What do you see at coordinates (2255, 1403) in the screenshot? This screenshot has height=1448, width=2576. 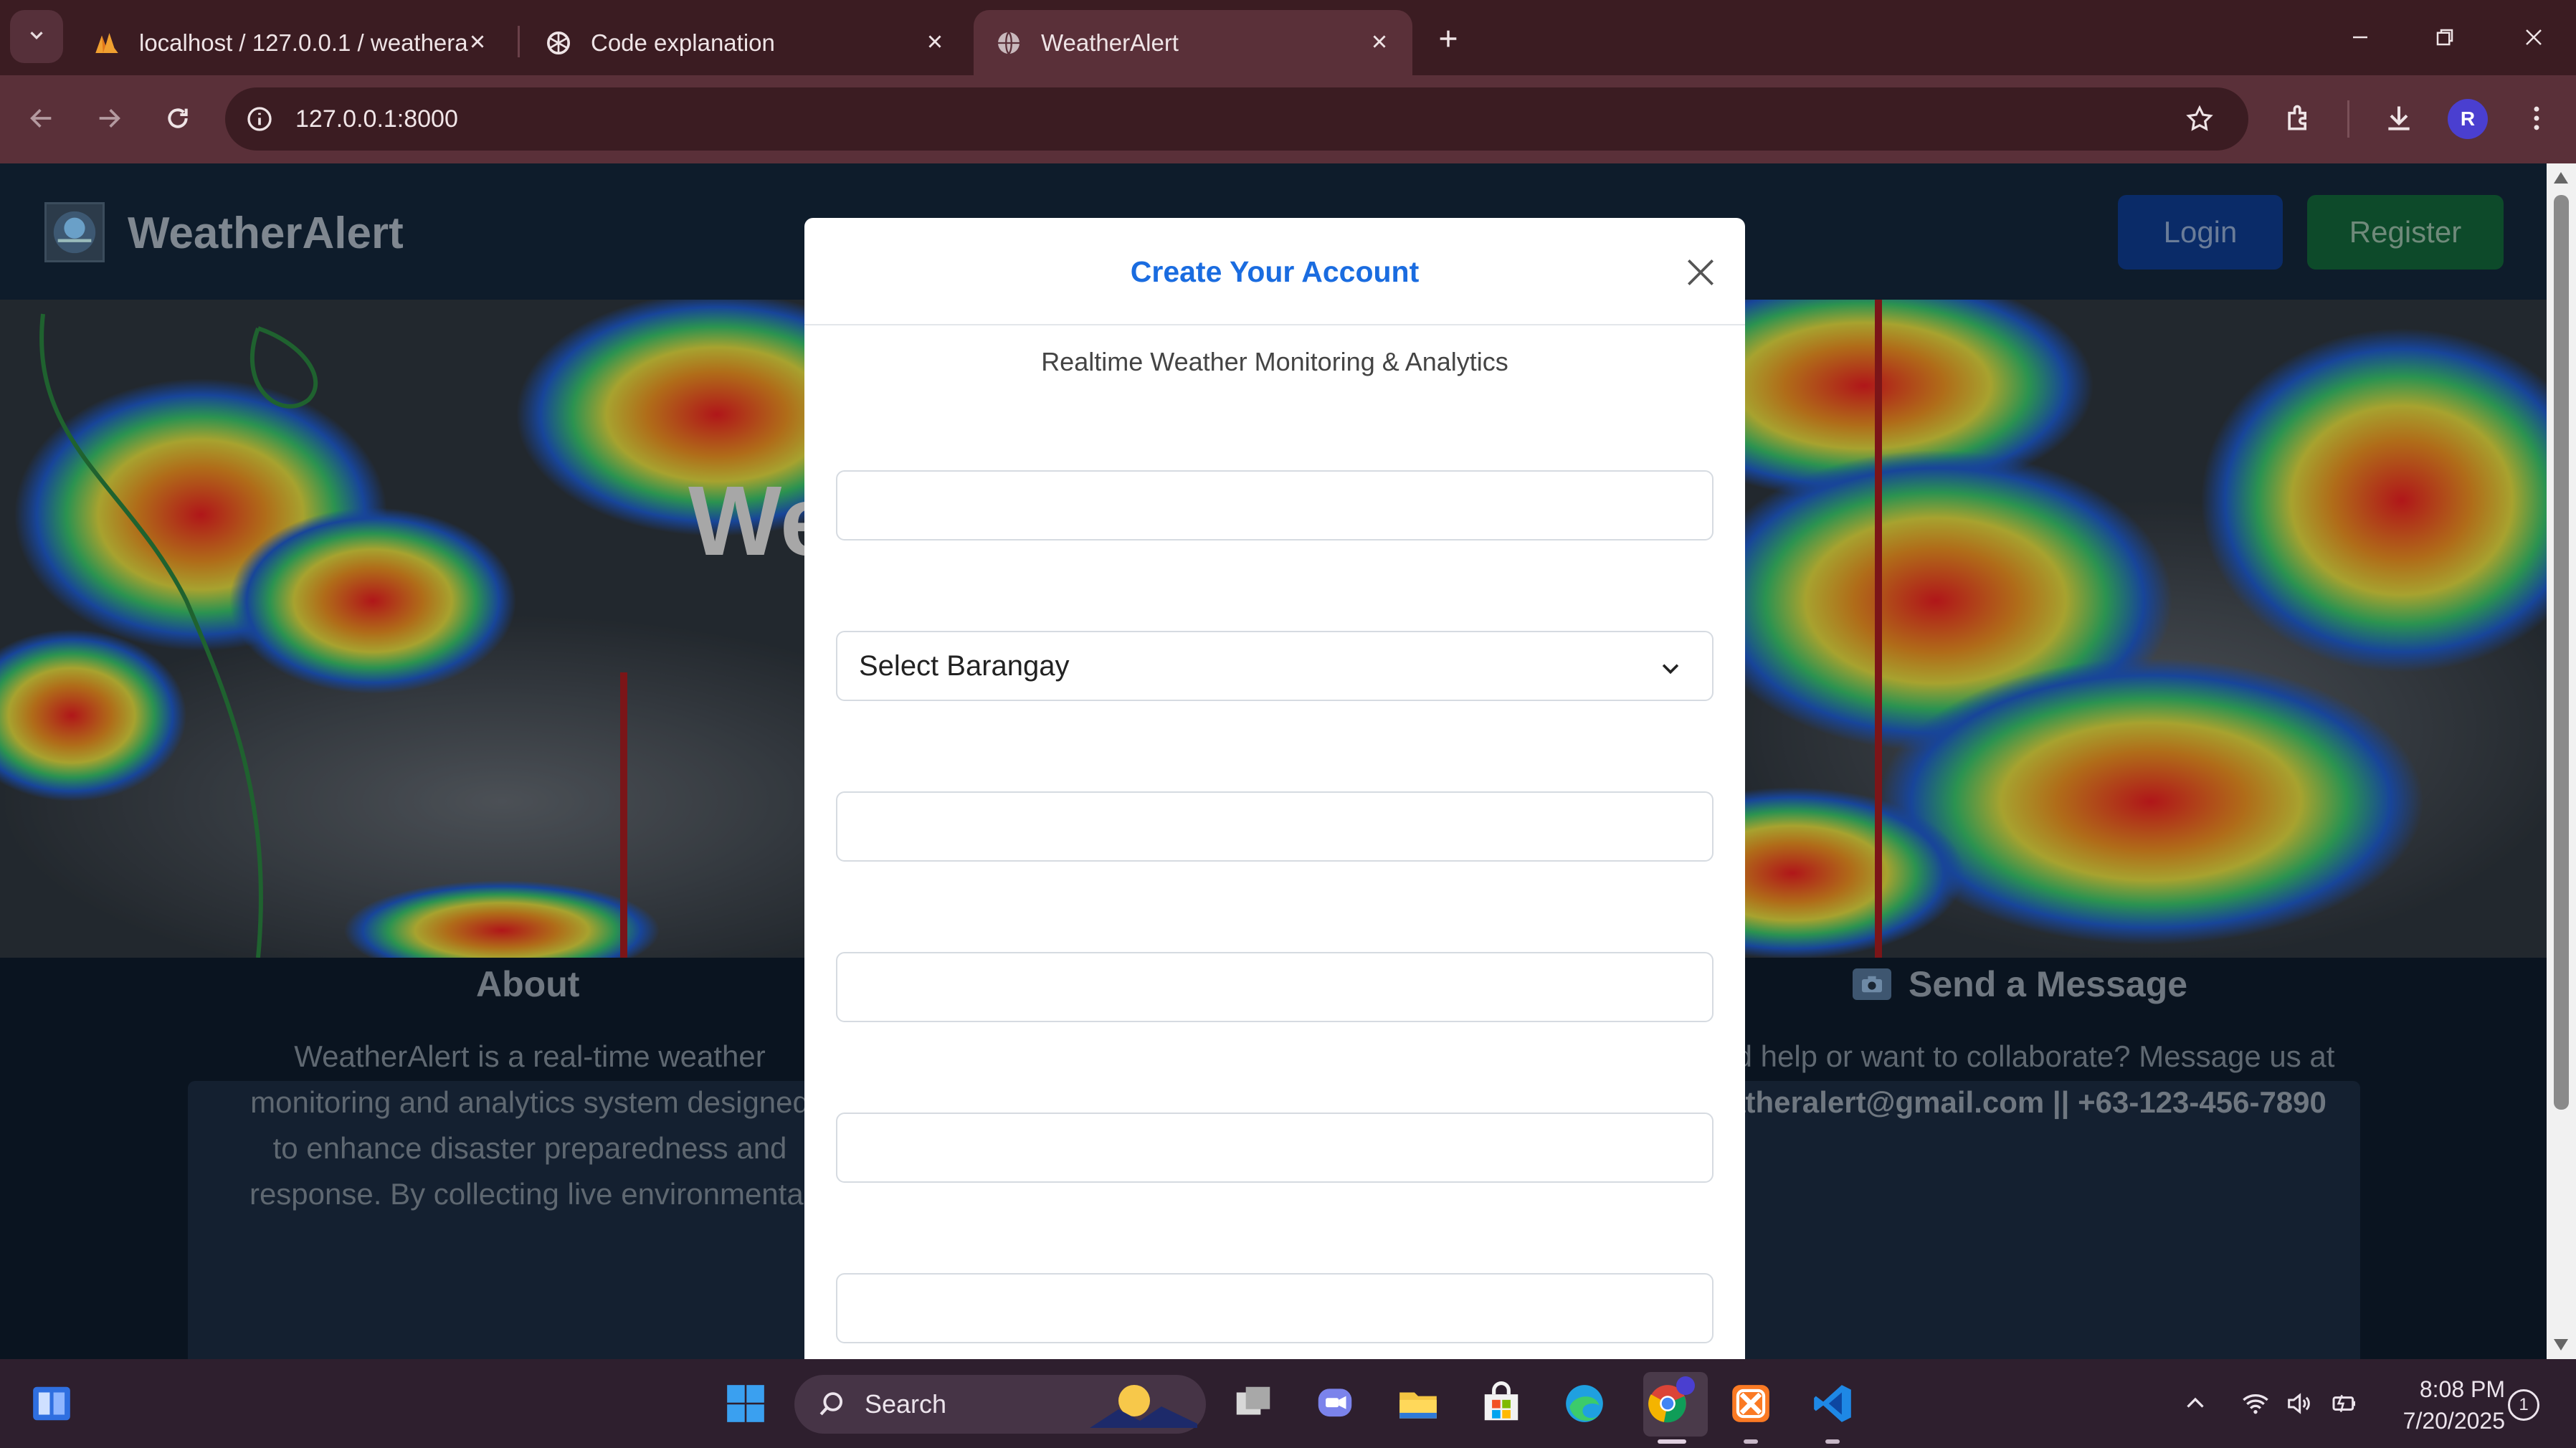 I see `wifi-icon` at bounding box center [2255, 1403].